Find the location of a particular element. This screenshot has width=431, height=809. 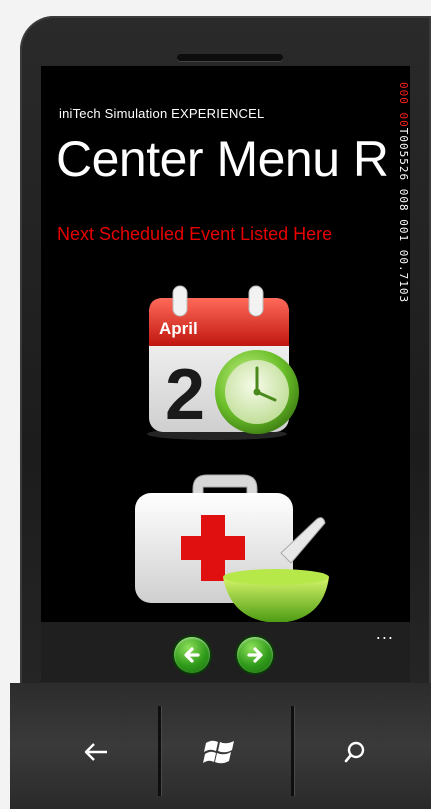

calendar-day-label: 2 is located at coordinates (185, 395).